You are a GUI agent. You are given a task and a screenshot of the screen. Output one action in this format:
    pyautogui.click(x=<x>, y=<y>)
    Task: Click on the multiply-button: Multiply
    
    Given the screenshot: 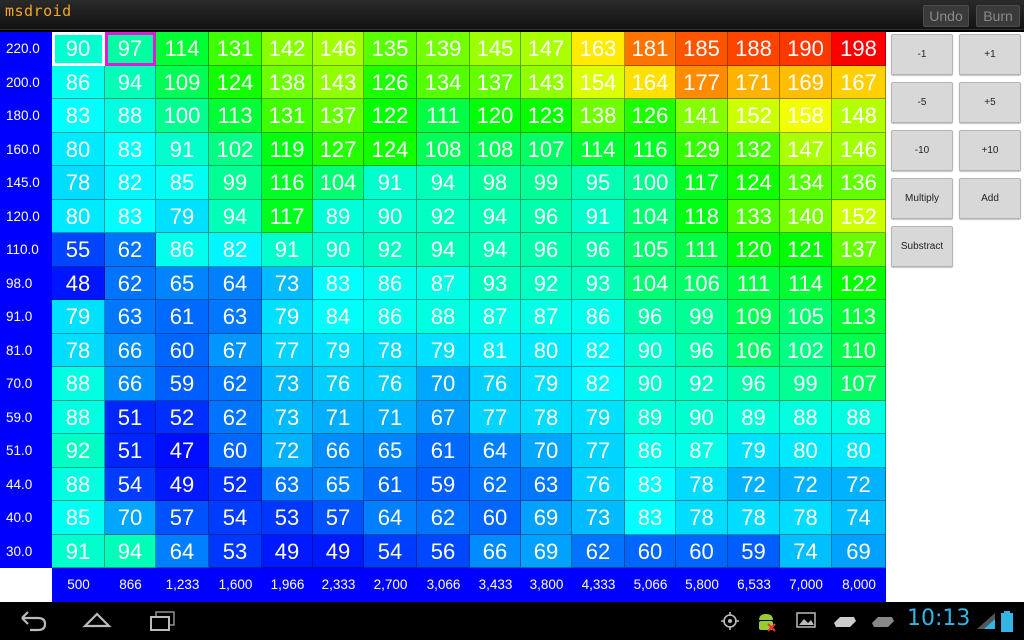 What is the action you would take?
    pyautogui.click(x=922, y=198)
    